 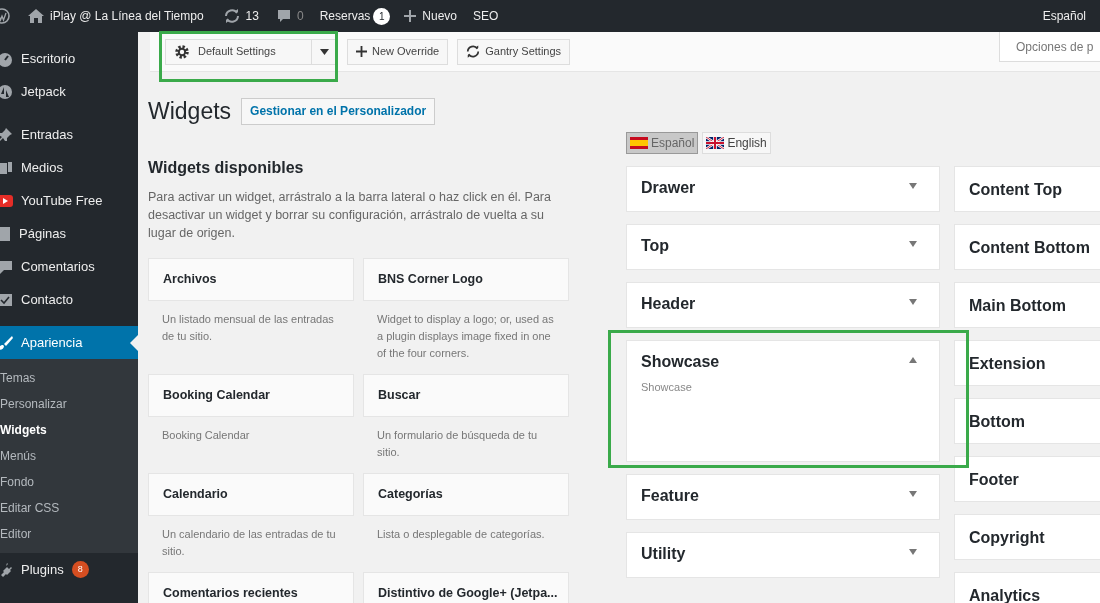 I want to click on sidebar-area: Feature, so click(x=783, y=497).